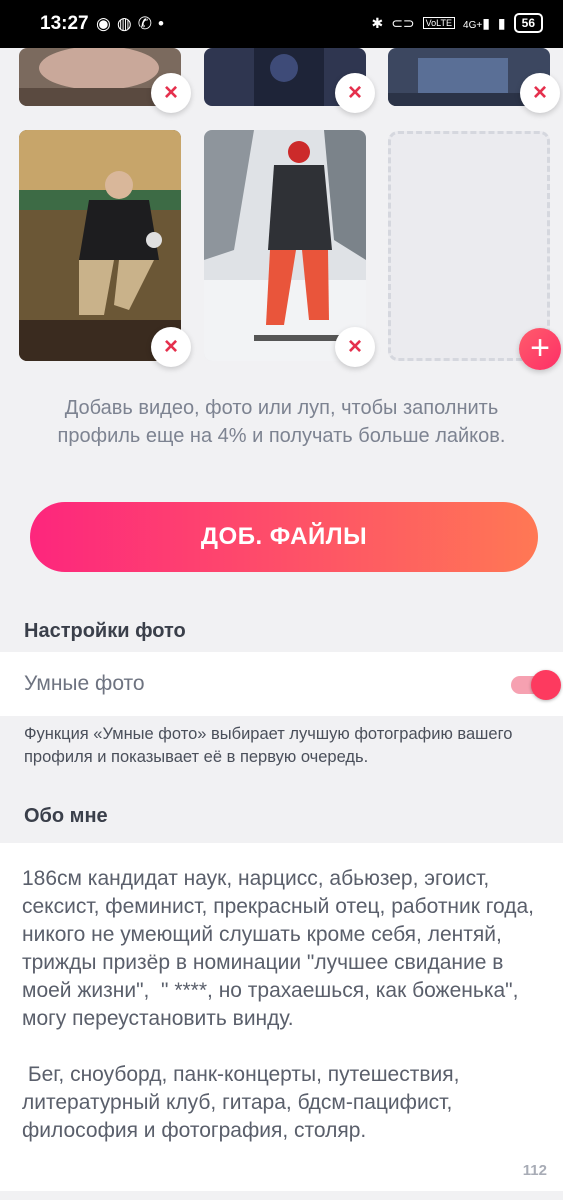 This screenshot has width=563, height=1200. What do you see at coordinates (84, 683) in the screenshot?
I see `smart-photos-label: Умные фото` at bounding box center [84, 683].